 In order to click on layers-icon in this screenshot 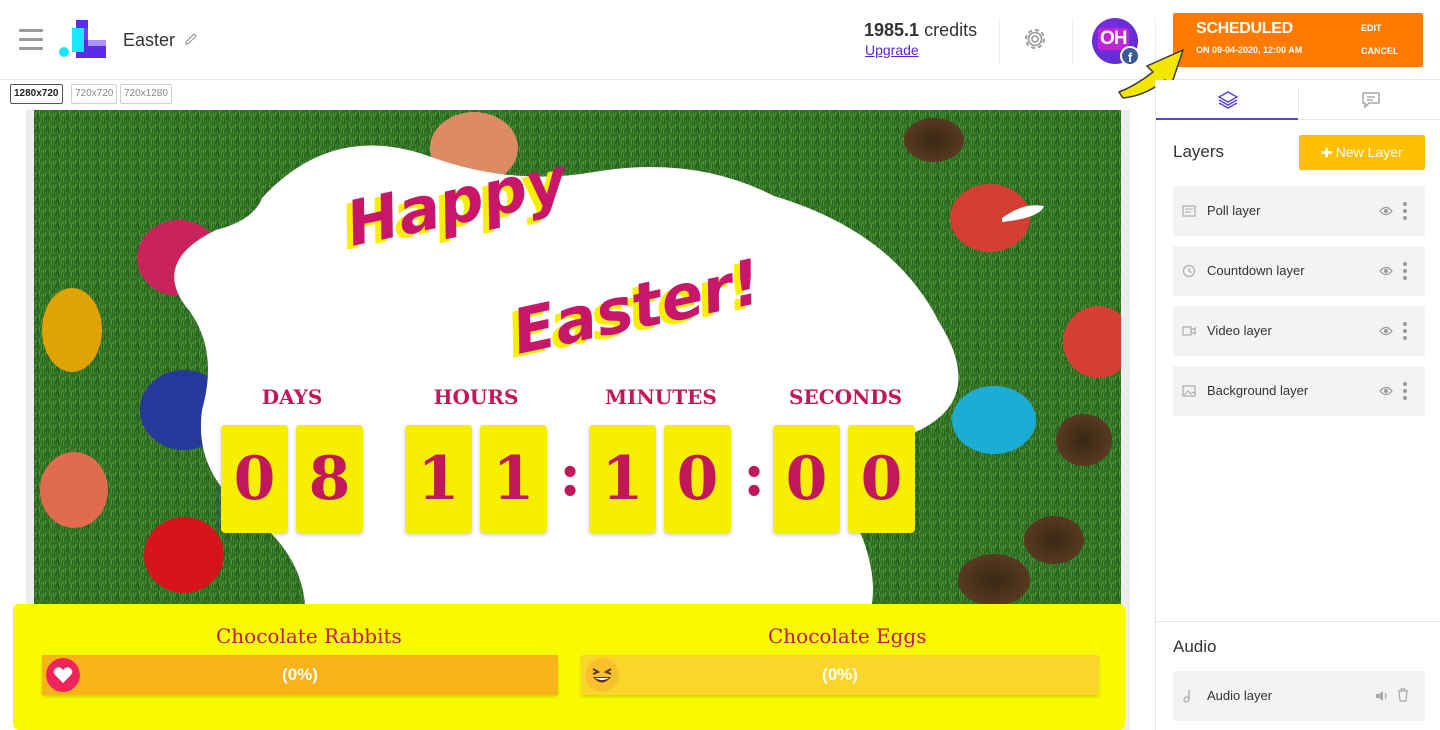, I will do `click(1228, 100)`.